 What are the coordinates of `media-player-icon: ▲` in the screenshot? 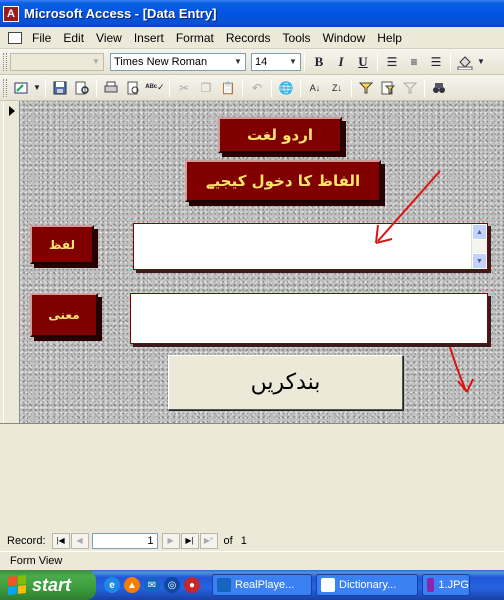 It's located at (132, 585).